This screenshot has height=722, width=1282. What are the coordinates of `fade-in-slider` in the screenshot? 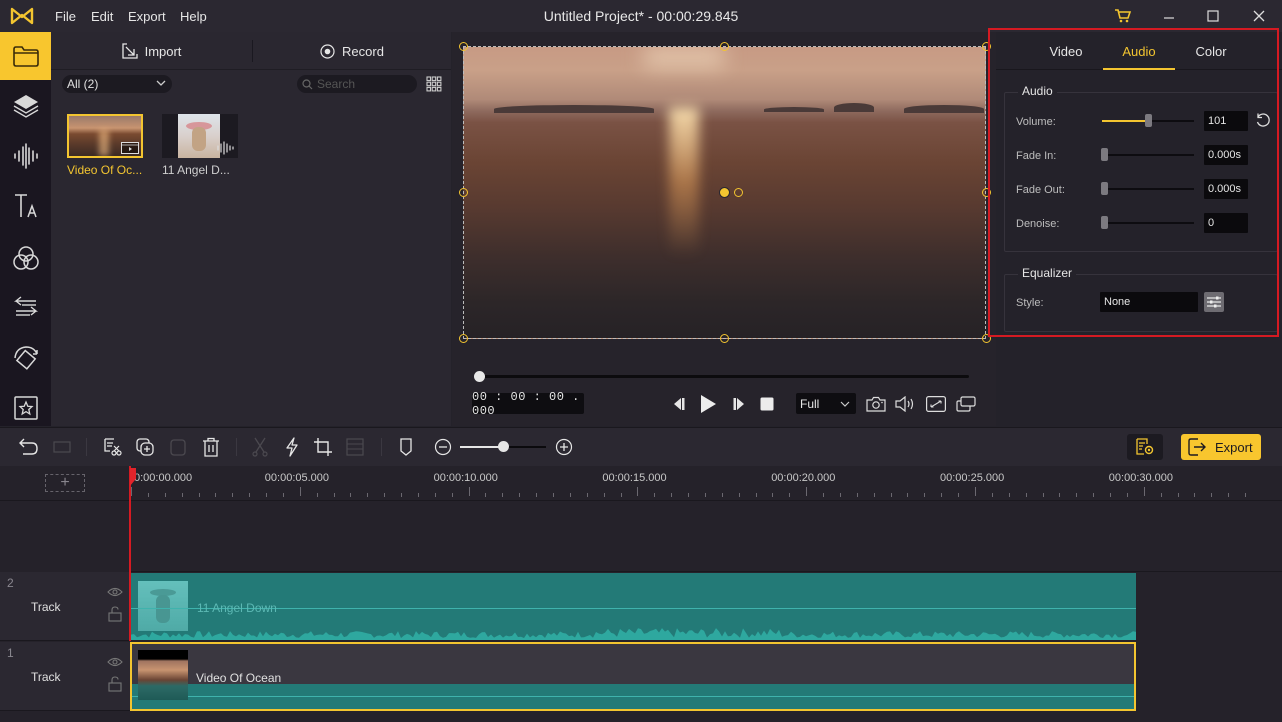 It's located at (1147, 154).